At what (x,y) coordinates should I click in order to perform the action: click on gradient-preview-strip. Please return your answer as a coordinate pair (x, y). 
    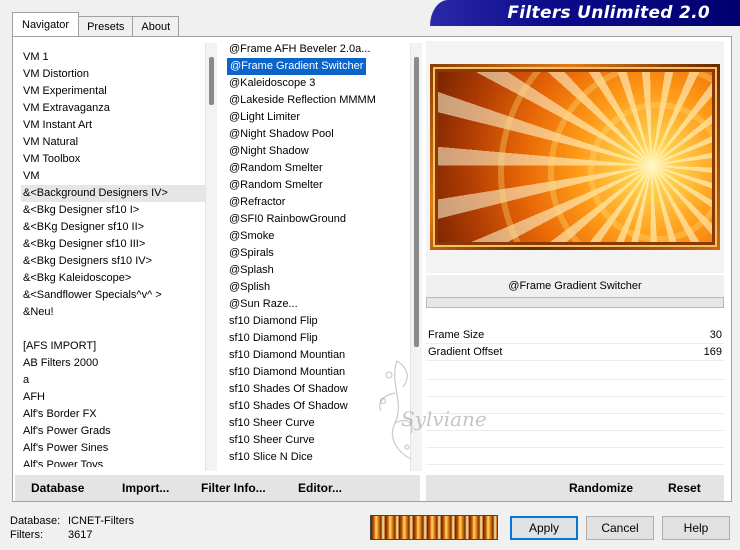
    Looking at the image, I should click on (434, 527).